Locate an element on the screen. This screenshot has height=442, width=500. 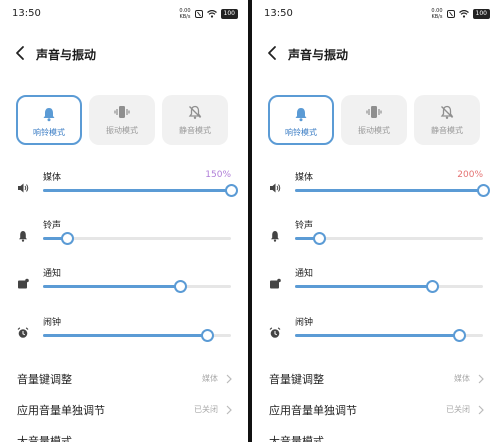
media-volume-row: 媒体 150% is located at coordinates (124, 189).